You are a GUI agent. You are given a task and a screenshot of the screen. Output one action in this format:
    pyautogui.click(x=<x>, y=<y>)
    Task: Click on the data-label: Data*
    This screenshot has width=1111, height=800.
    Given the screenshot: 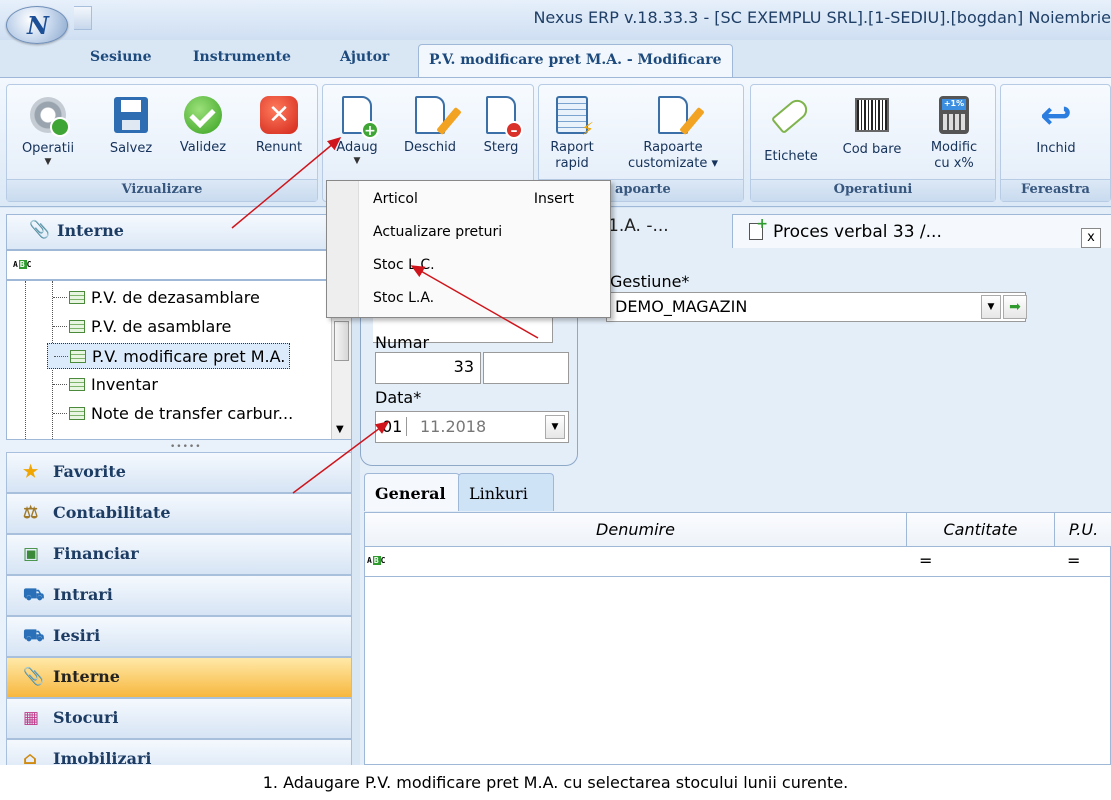 What is the action you would take?
    pyautogui.click(x=398, y=397)
    